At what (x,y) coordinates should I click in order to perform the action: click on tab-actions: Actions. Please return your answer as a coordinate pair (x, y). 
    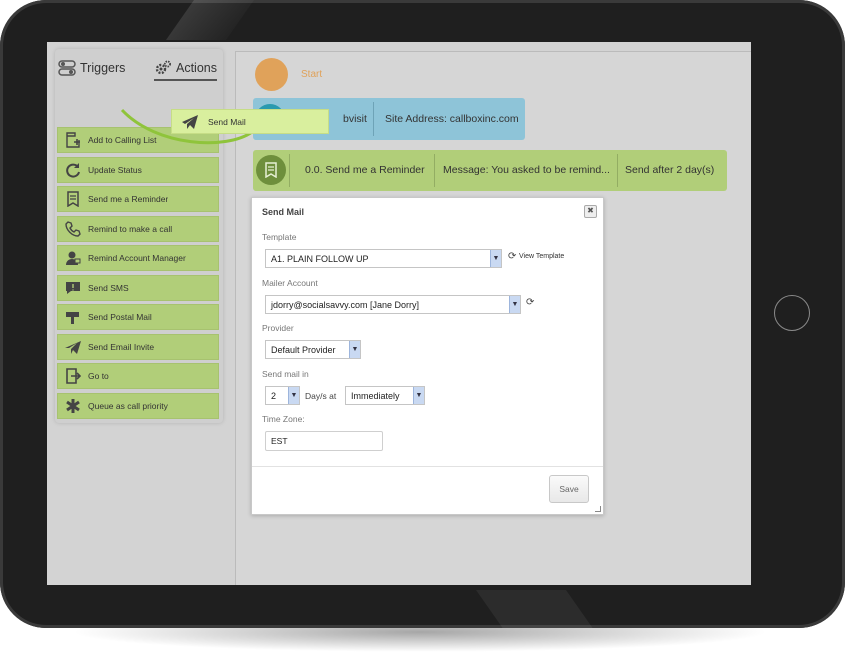
    Looking at the image, I should click on (185, 70).